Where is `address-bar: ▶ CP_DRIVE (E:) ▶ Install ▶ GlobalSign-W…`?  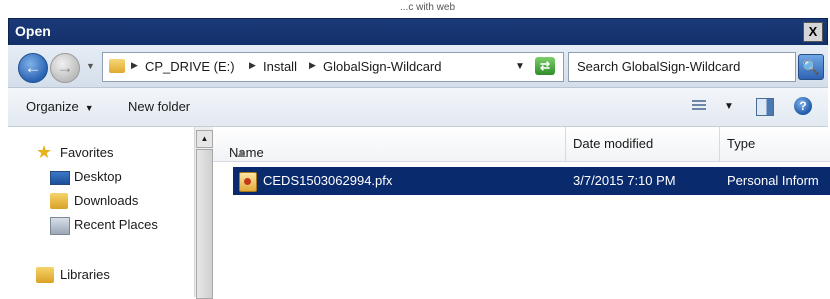 address-bar: ▶ CP_DRIVE (E:) ▶ Install ▶ GlobalSign-W… is located at coordinates (333, 67).